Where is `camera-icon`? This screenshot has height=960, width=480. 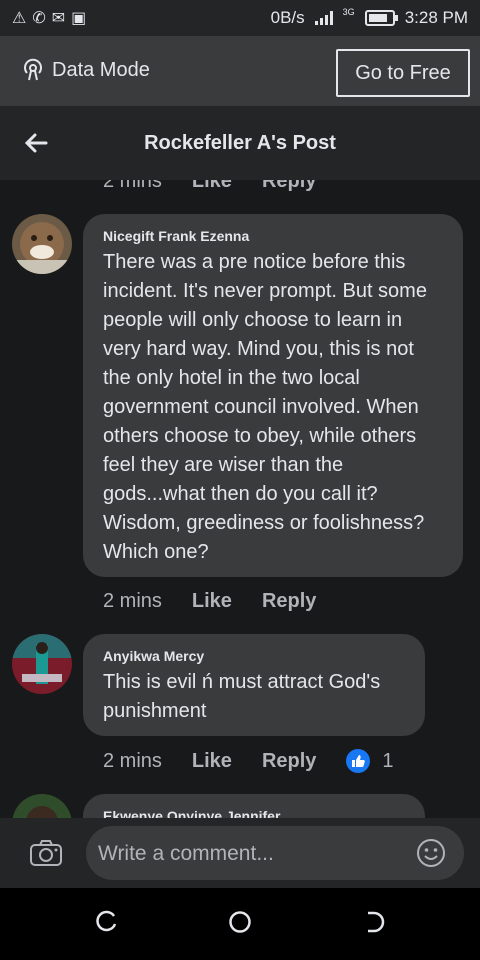 camera-icon is located at coordinates (46, 855).